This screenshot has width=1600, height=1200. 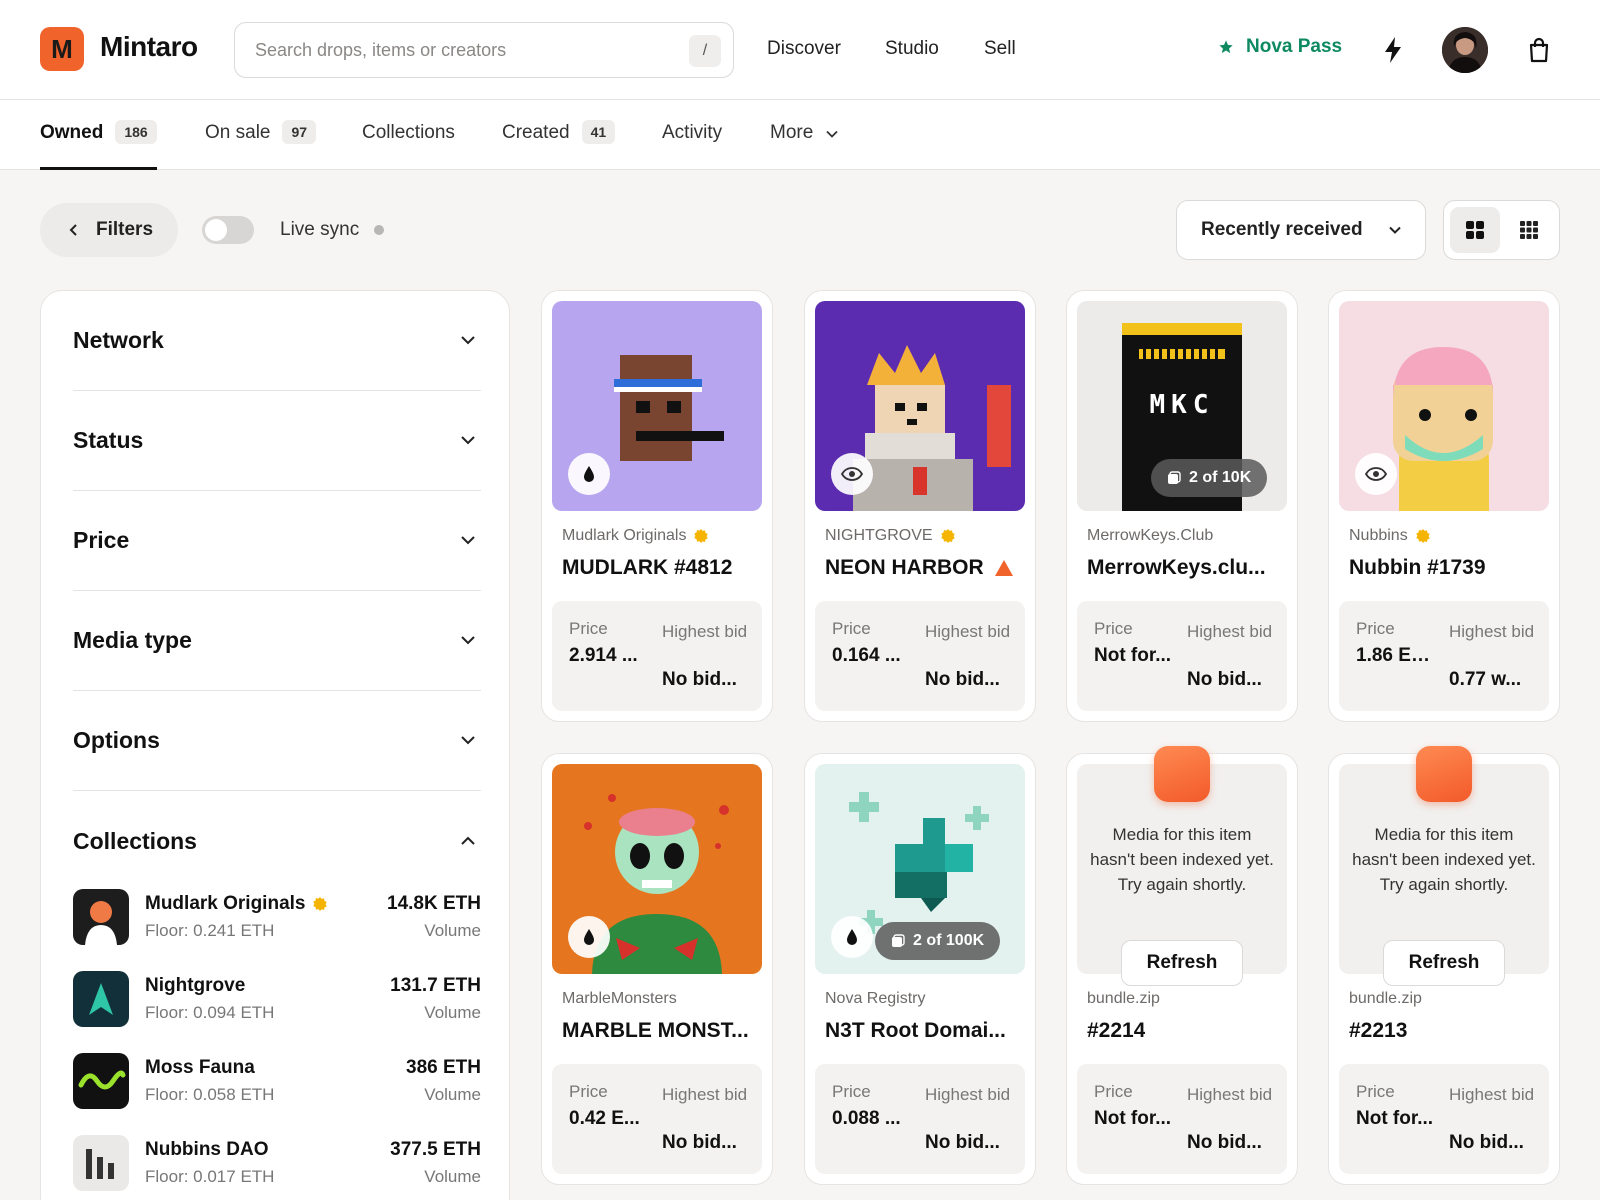 What do you see at coordinates (804, 49) in the screenshot?
I see `nav-discover: Discover` at bounding box center [804, 49].